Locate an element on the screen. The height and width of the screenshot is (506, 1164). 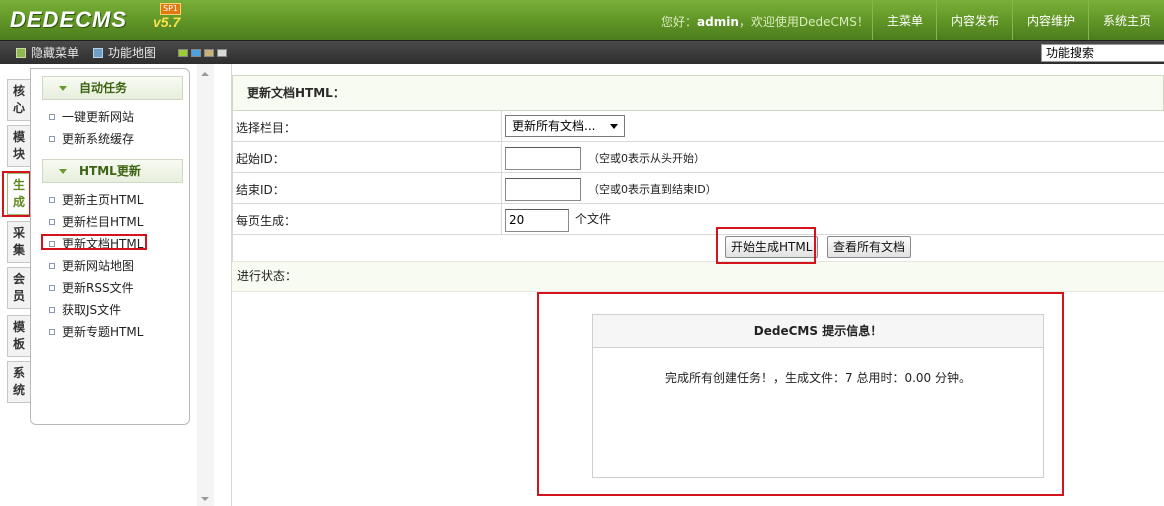
message-body: 完成所有创建任务！，生成文件：7 总用时：0.00 分钟。 is located at coordinates (818, 378).